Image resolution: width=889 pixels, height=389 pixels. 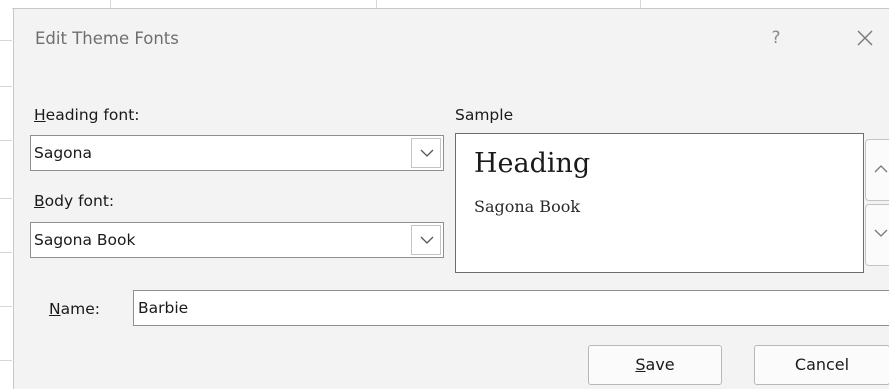 I want to click on sample-label: Sample, so click(x=484, y=115).